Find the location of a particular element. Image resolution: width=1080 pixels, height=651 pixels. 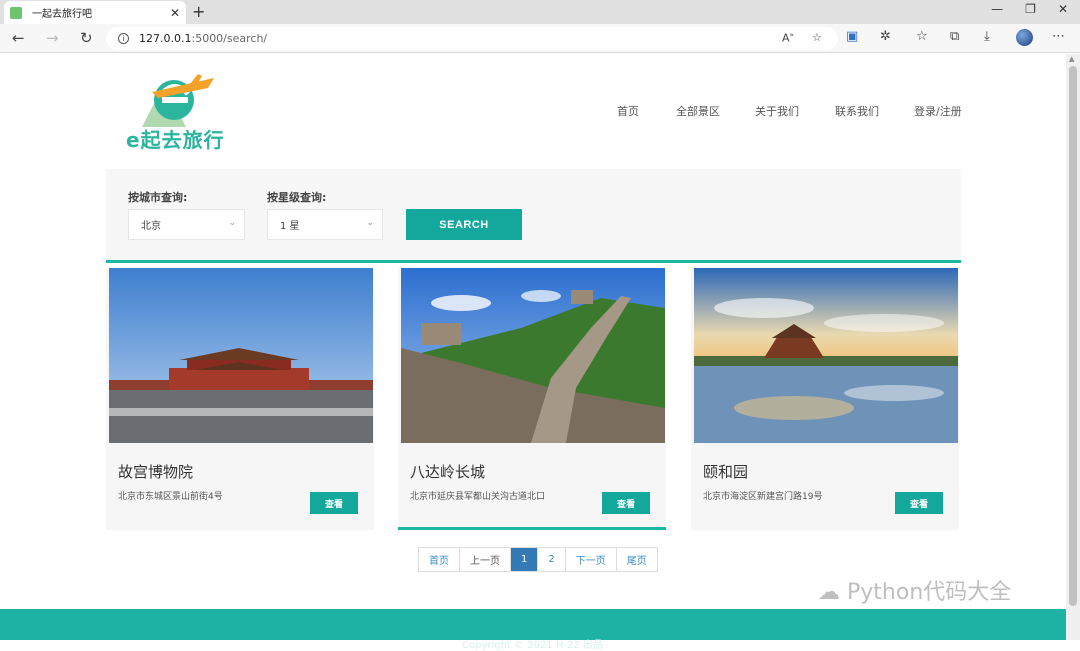

scroll-up-icon: ▲ is located at coordinates (1071, 59).